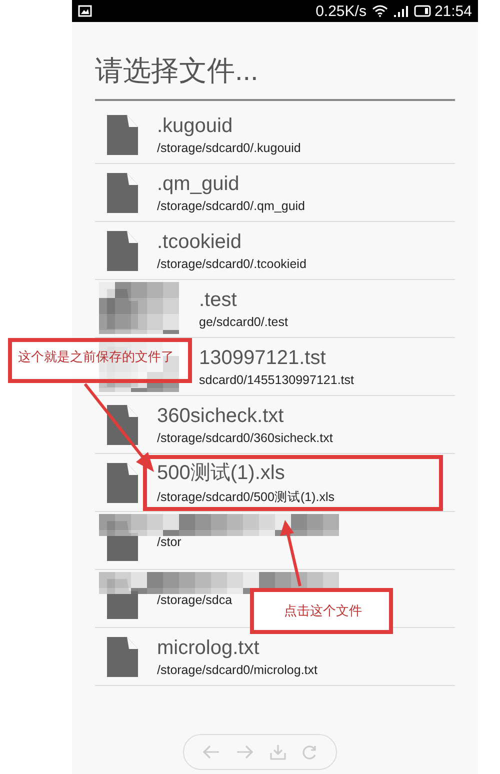 This screenshot has width=500, height=774. Describe the element at coordinates (211, 752) in the screenshot. I see `back-arrow-icon` at that location.